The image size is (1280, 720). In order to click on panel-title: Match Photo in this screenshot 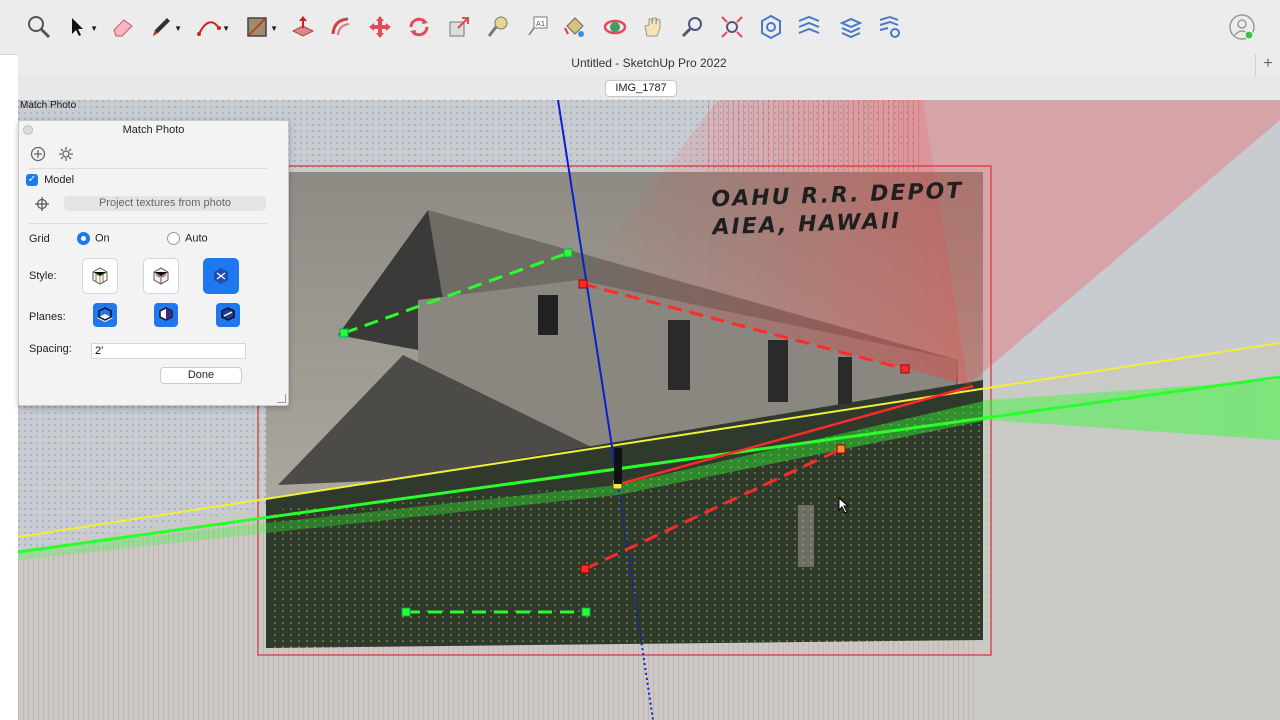, I will do `click(153, 130)`.